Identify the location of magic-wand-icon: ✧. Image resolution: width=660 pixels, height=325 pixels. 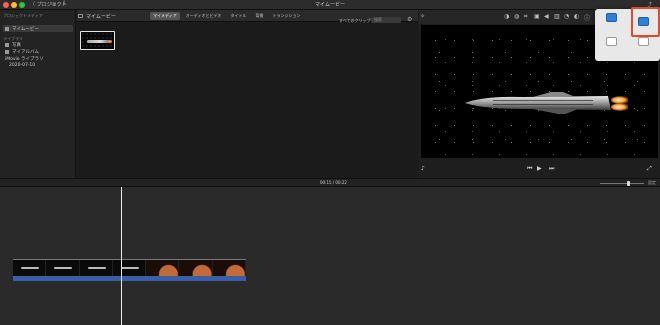
(422, 16).